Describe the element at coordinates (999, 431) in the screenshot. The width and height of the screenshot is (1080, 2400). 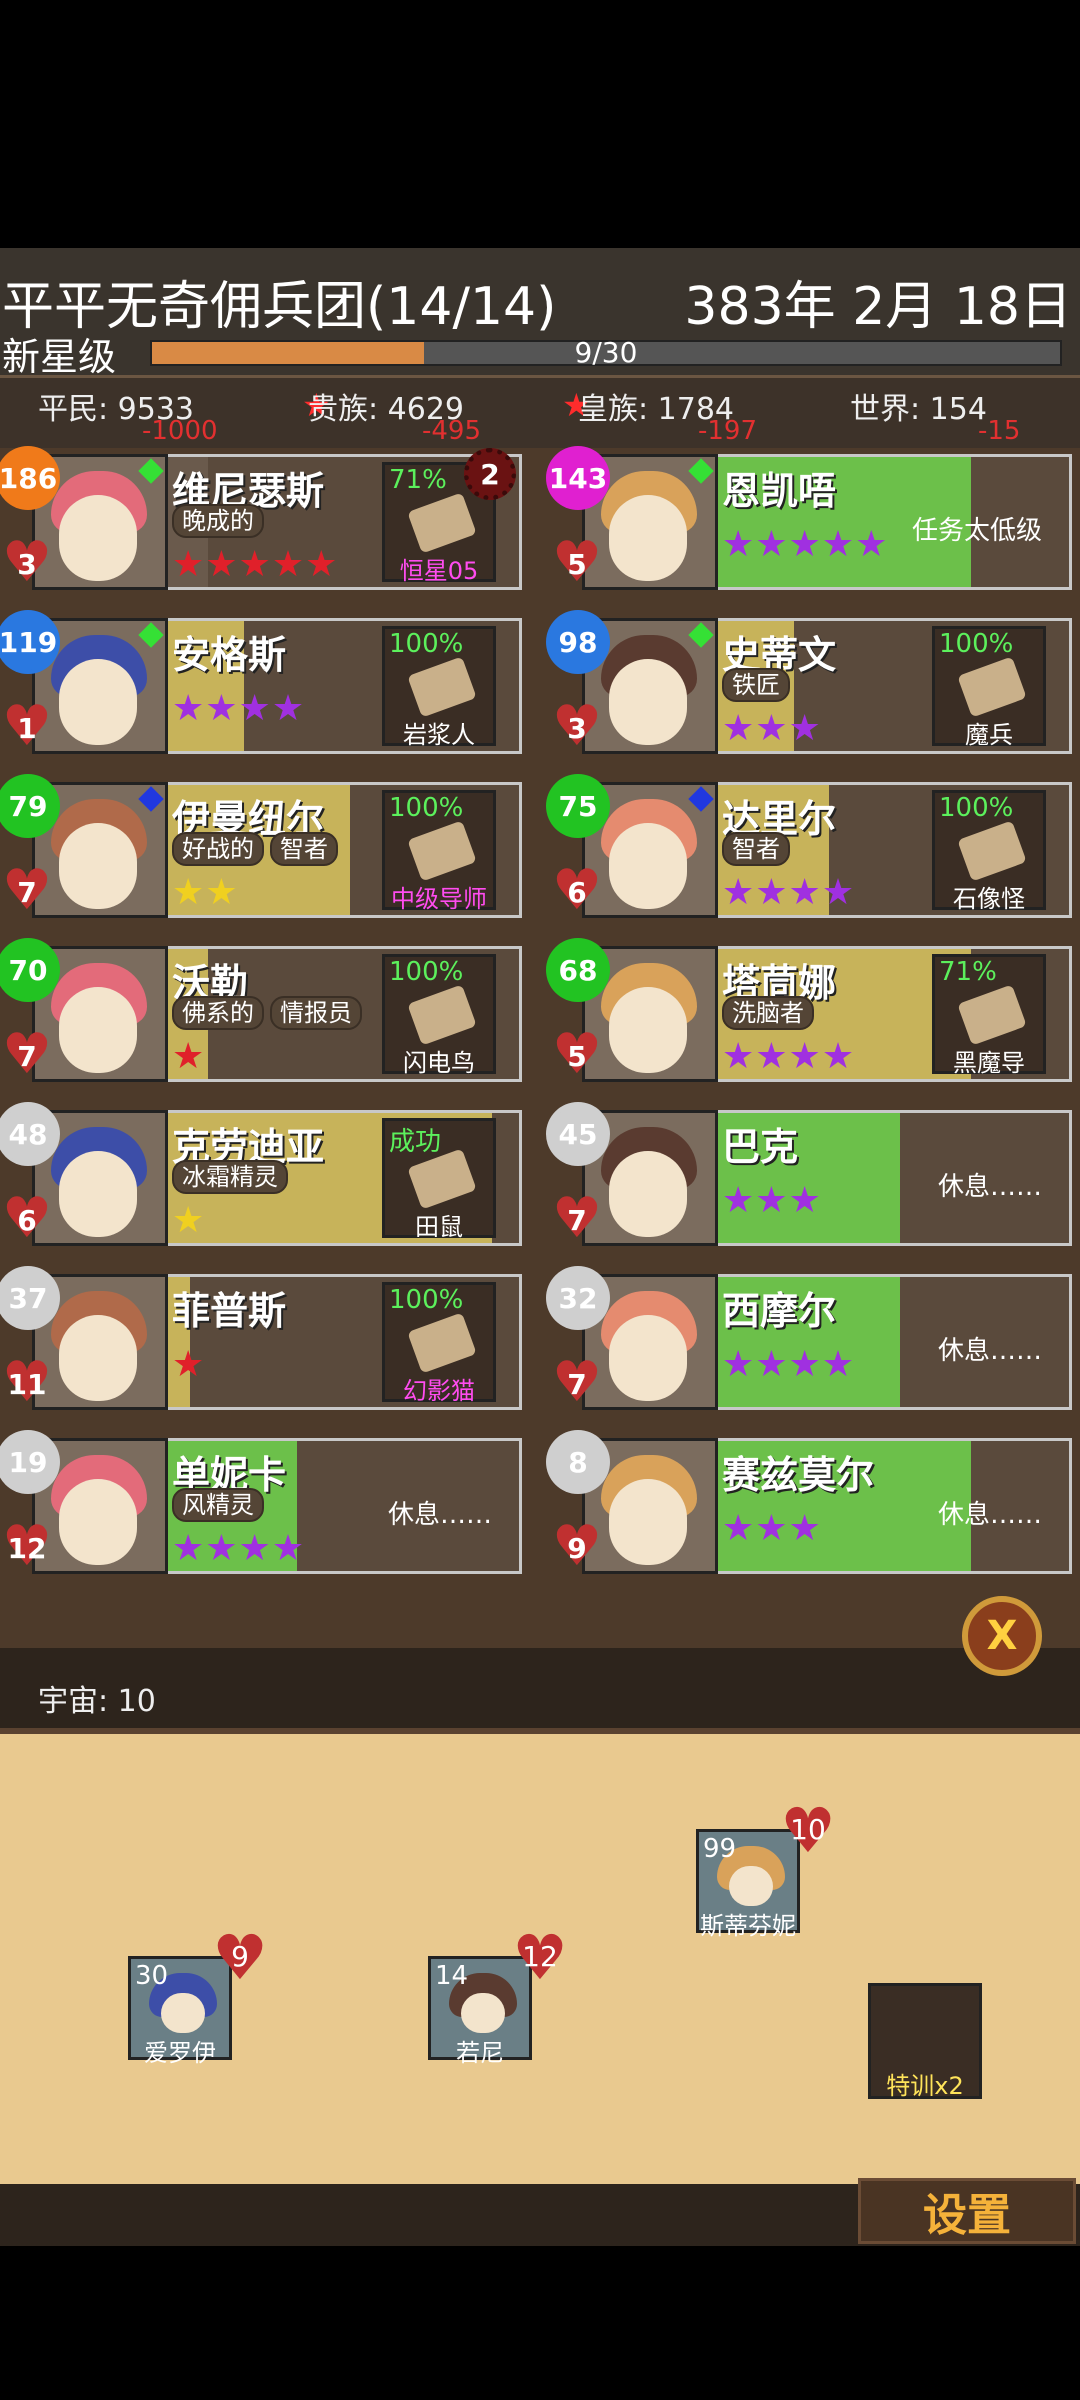
I see `stat-world-diff: -15` at that location.